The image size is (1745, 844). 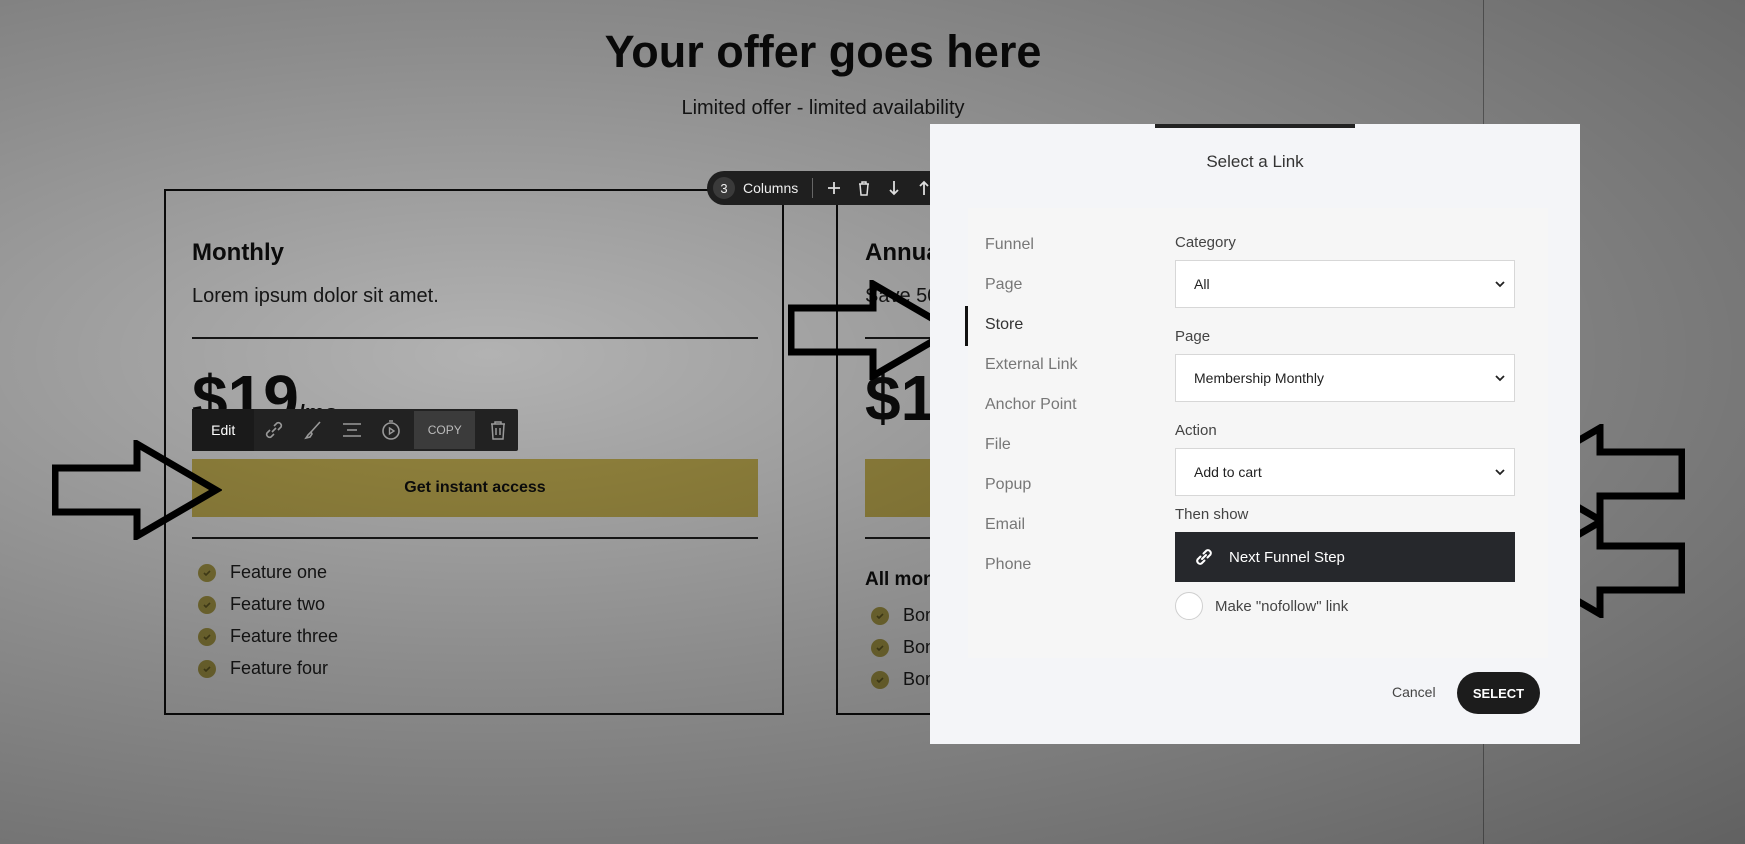 What do you see at coordinates (1498, 693) in the screenshot?
I see `select-button: SELECT` at bounding box center [1498, 693].